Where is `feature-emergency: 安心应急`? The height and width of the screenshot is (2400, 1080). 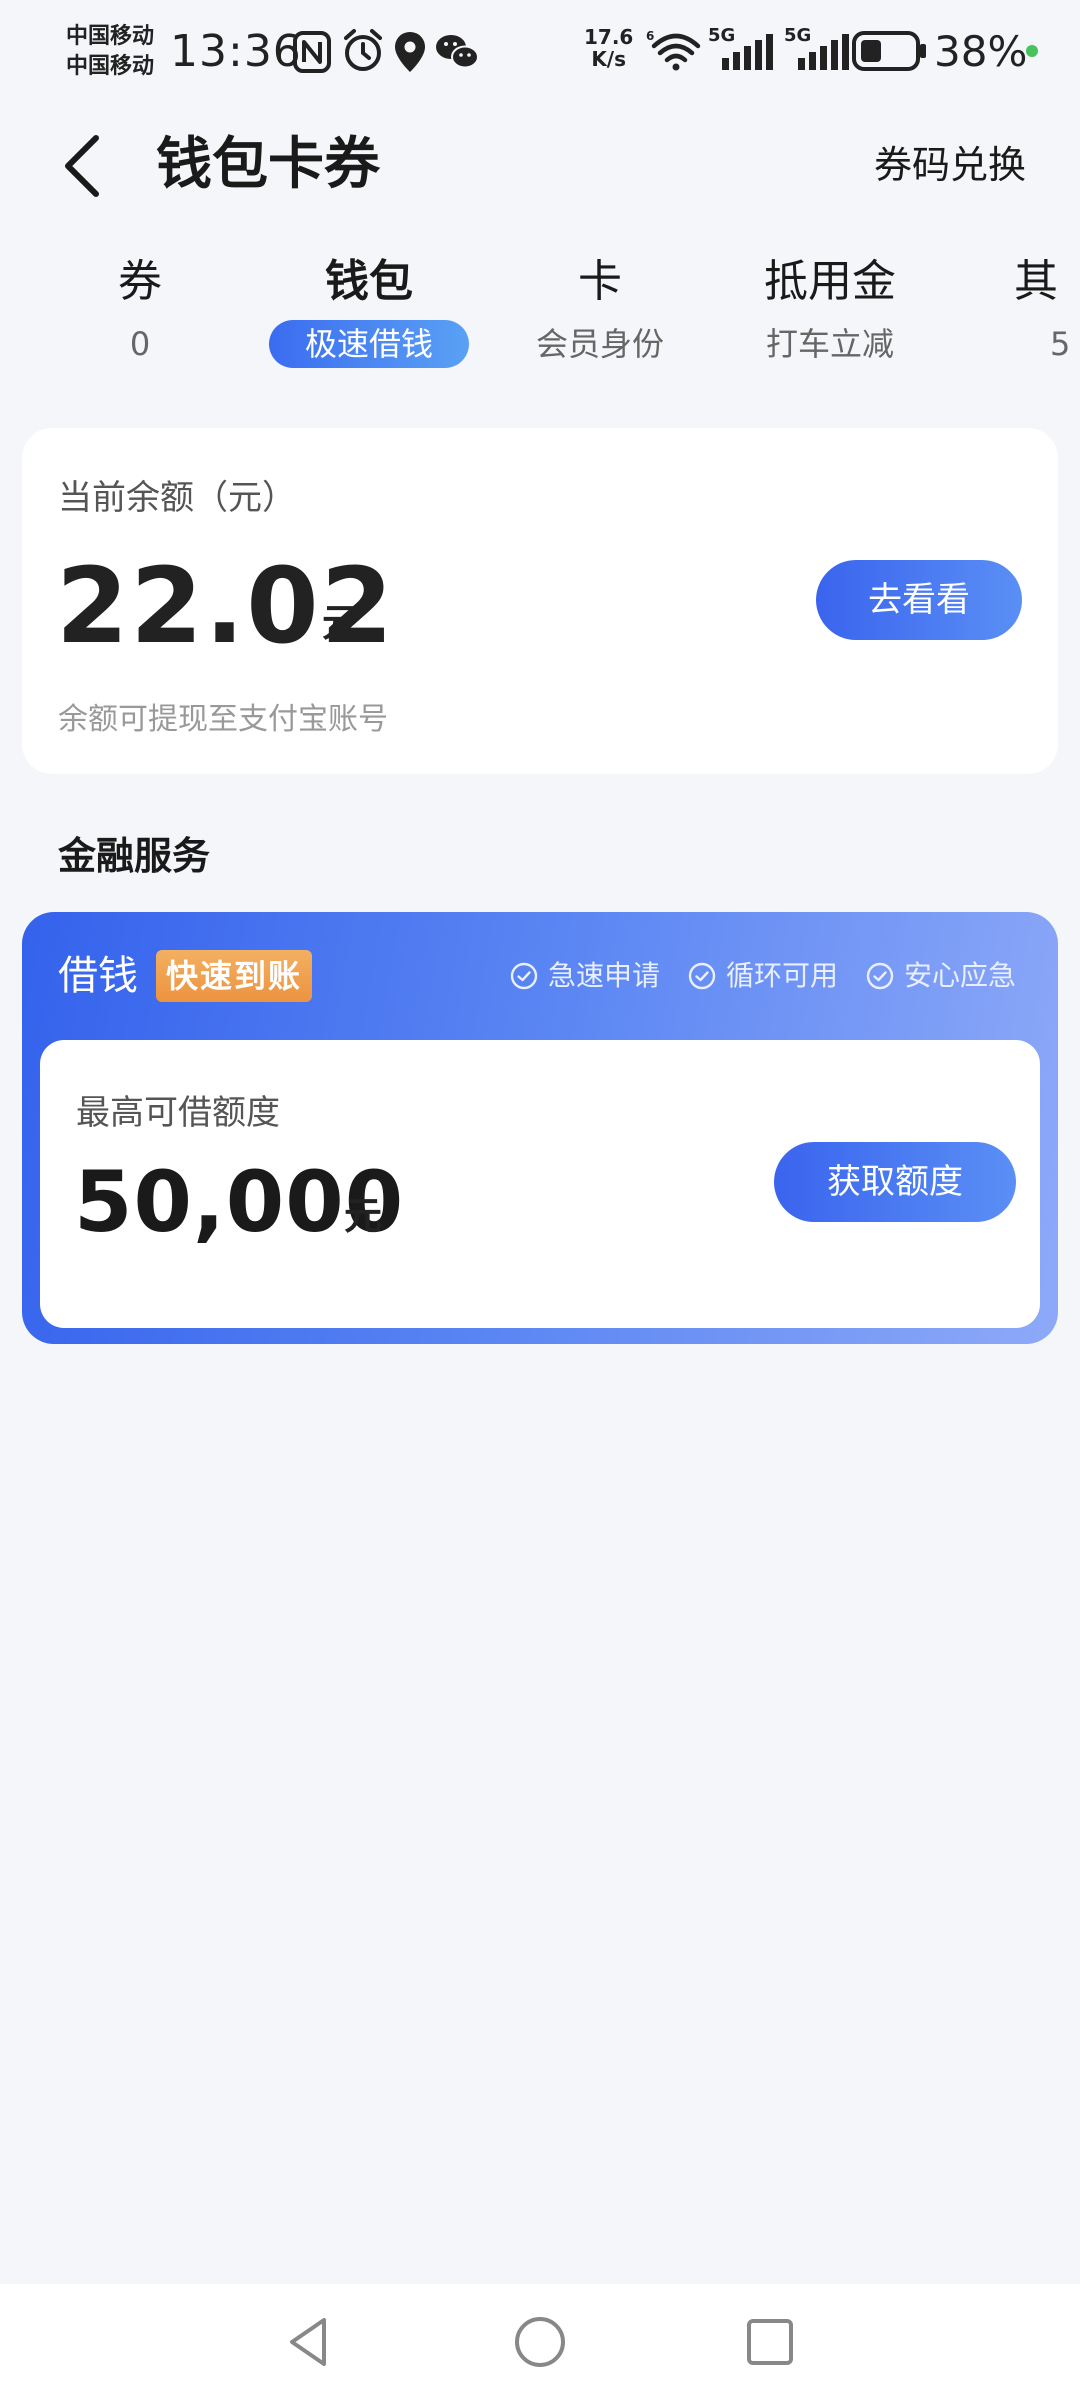 feature-emergency: 安心应急 is located at coordinates (941, 976).